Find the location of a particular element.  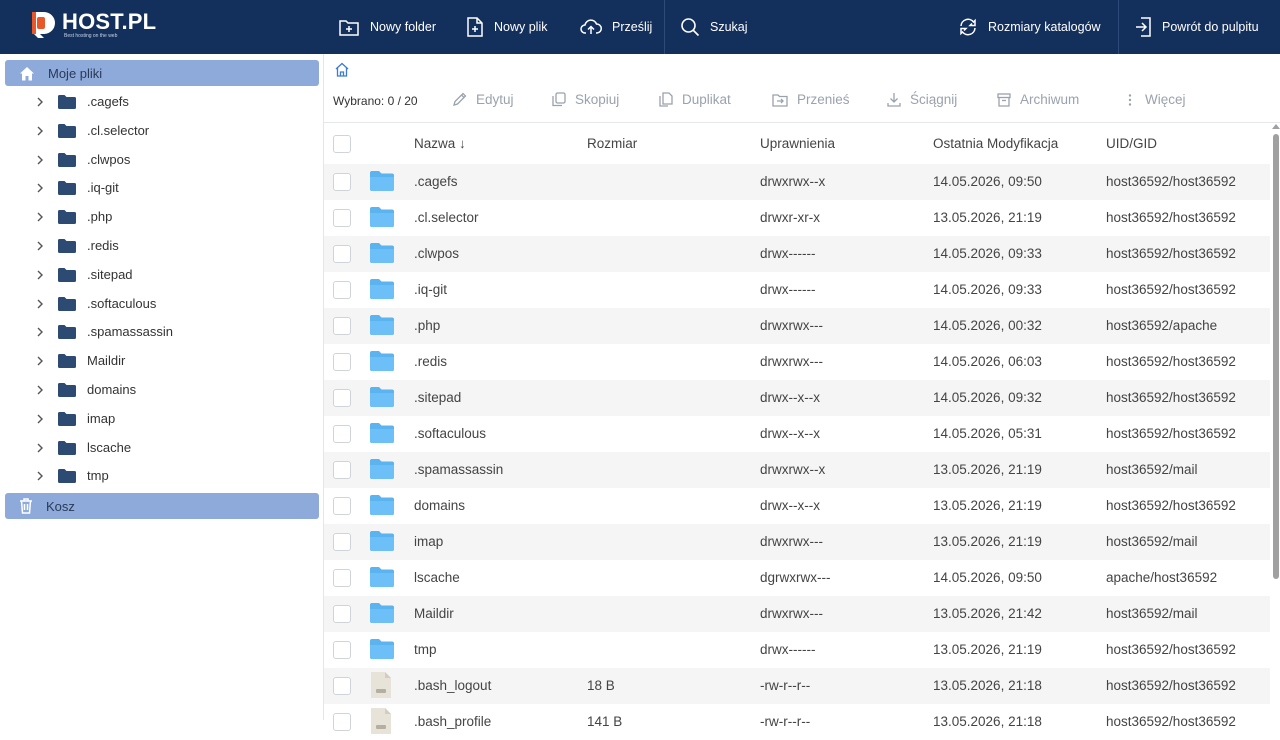

column-uid-gid: UID/GID is located at coordinates (1131, 143).